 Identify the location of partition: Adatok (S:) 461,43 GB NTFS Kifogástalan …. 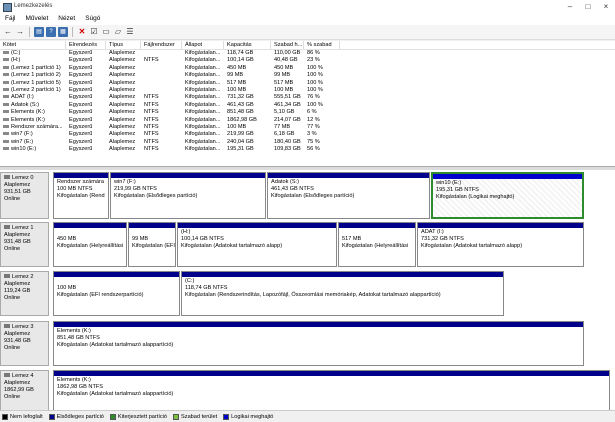
(348, 195).